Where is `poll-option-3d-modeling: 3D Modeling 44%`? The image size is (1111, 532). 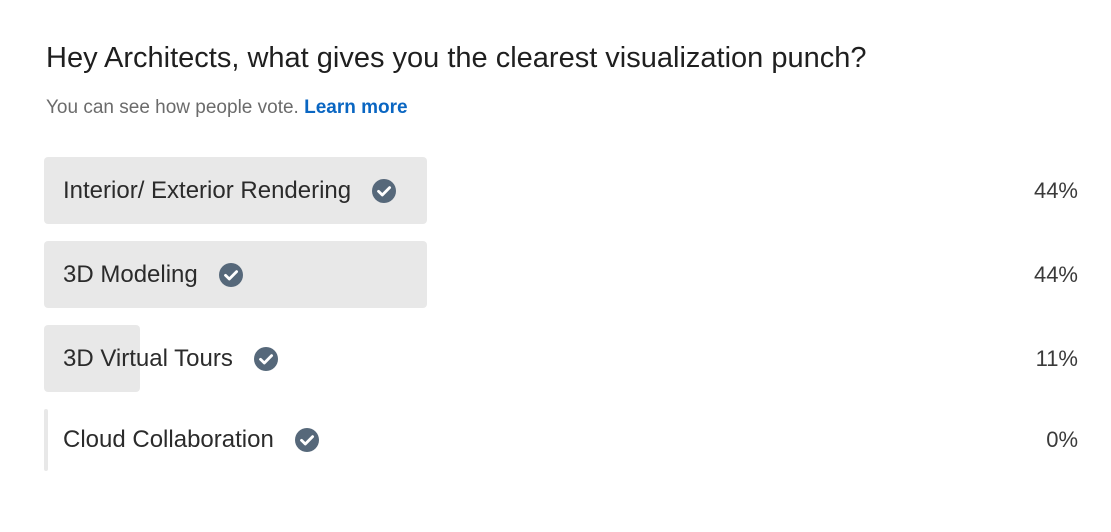 poll-option-3d-modeling: 3D Modeling 44% is located at coordinates (564, 274).